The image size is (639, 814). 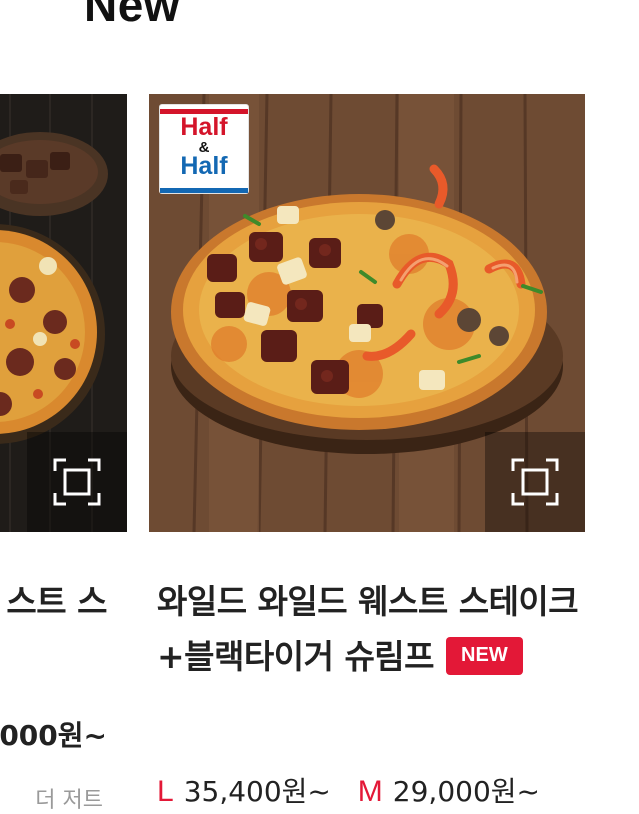 What do you see at coordinates (204, 149) in the screenshot?
I see `half-and-half-badge: Half & Half` at bounding box center [204, 149].